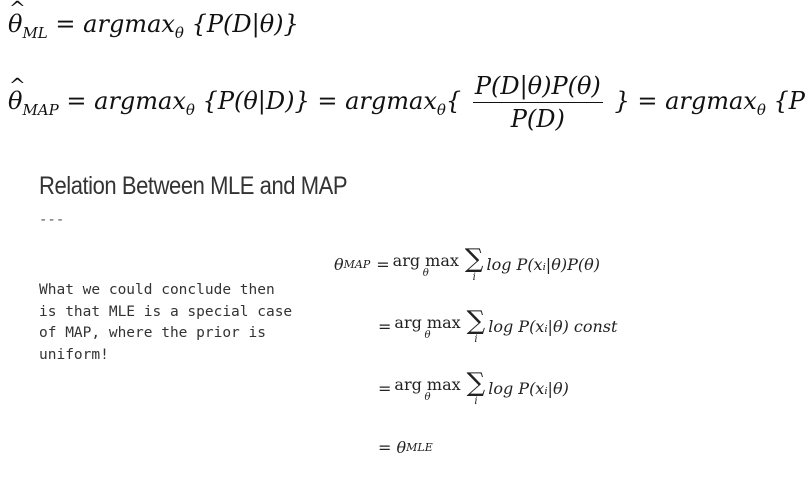  I want to click on derivation-row-2: = arg max θ ∑ i log P(xᵢ|θ) const, so click(497, 326).